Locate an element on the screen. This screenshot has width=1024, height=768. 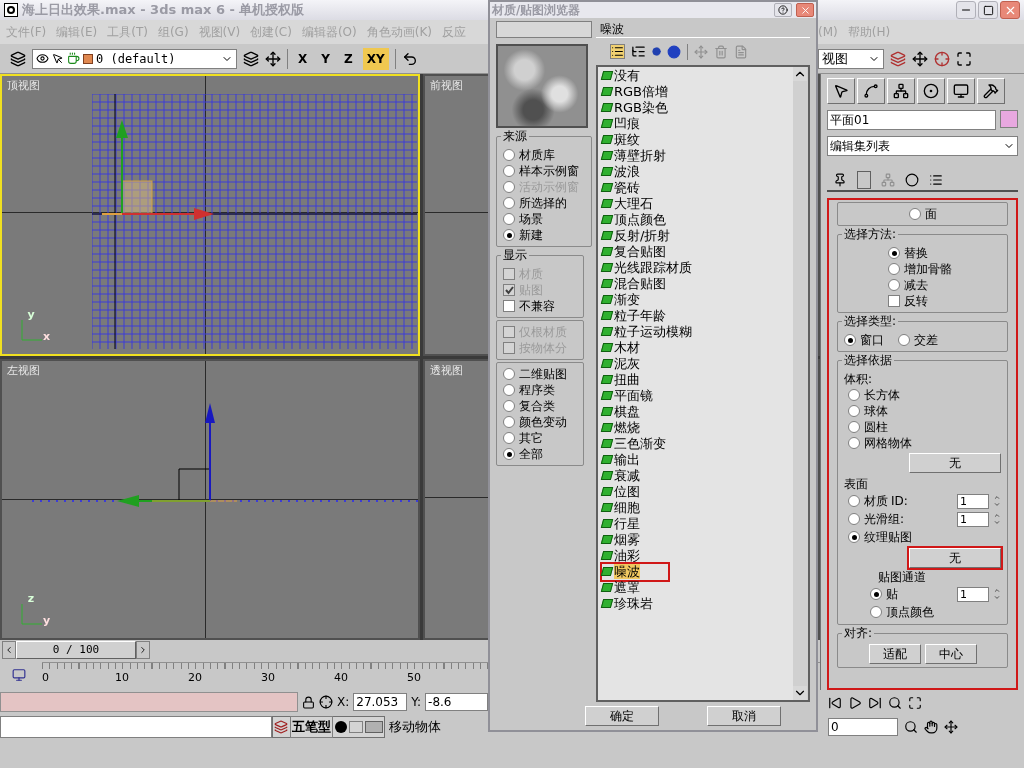
monitor-icon is located at coordinates (19, 675).